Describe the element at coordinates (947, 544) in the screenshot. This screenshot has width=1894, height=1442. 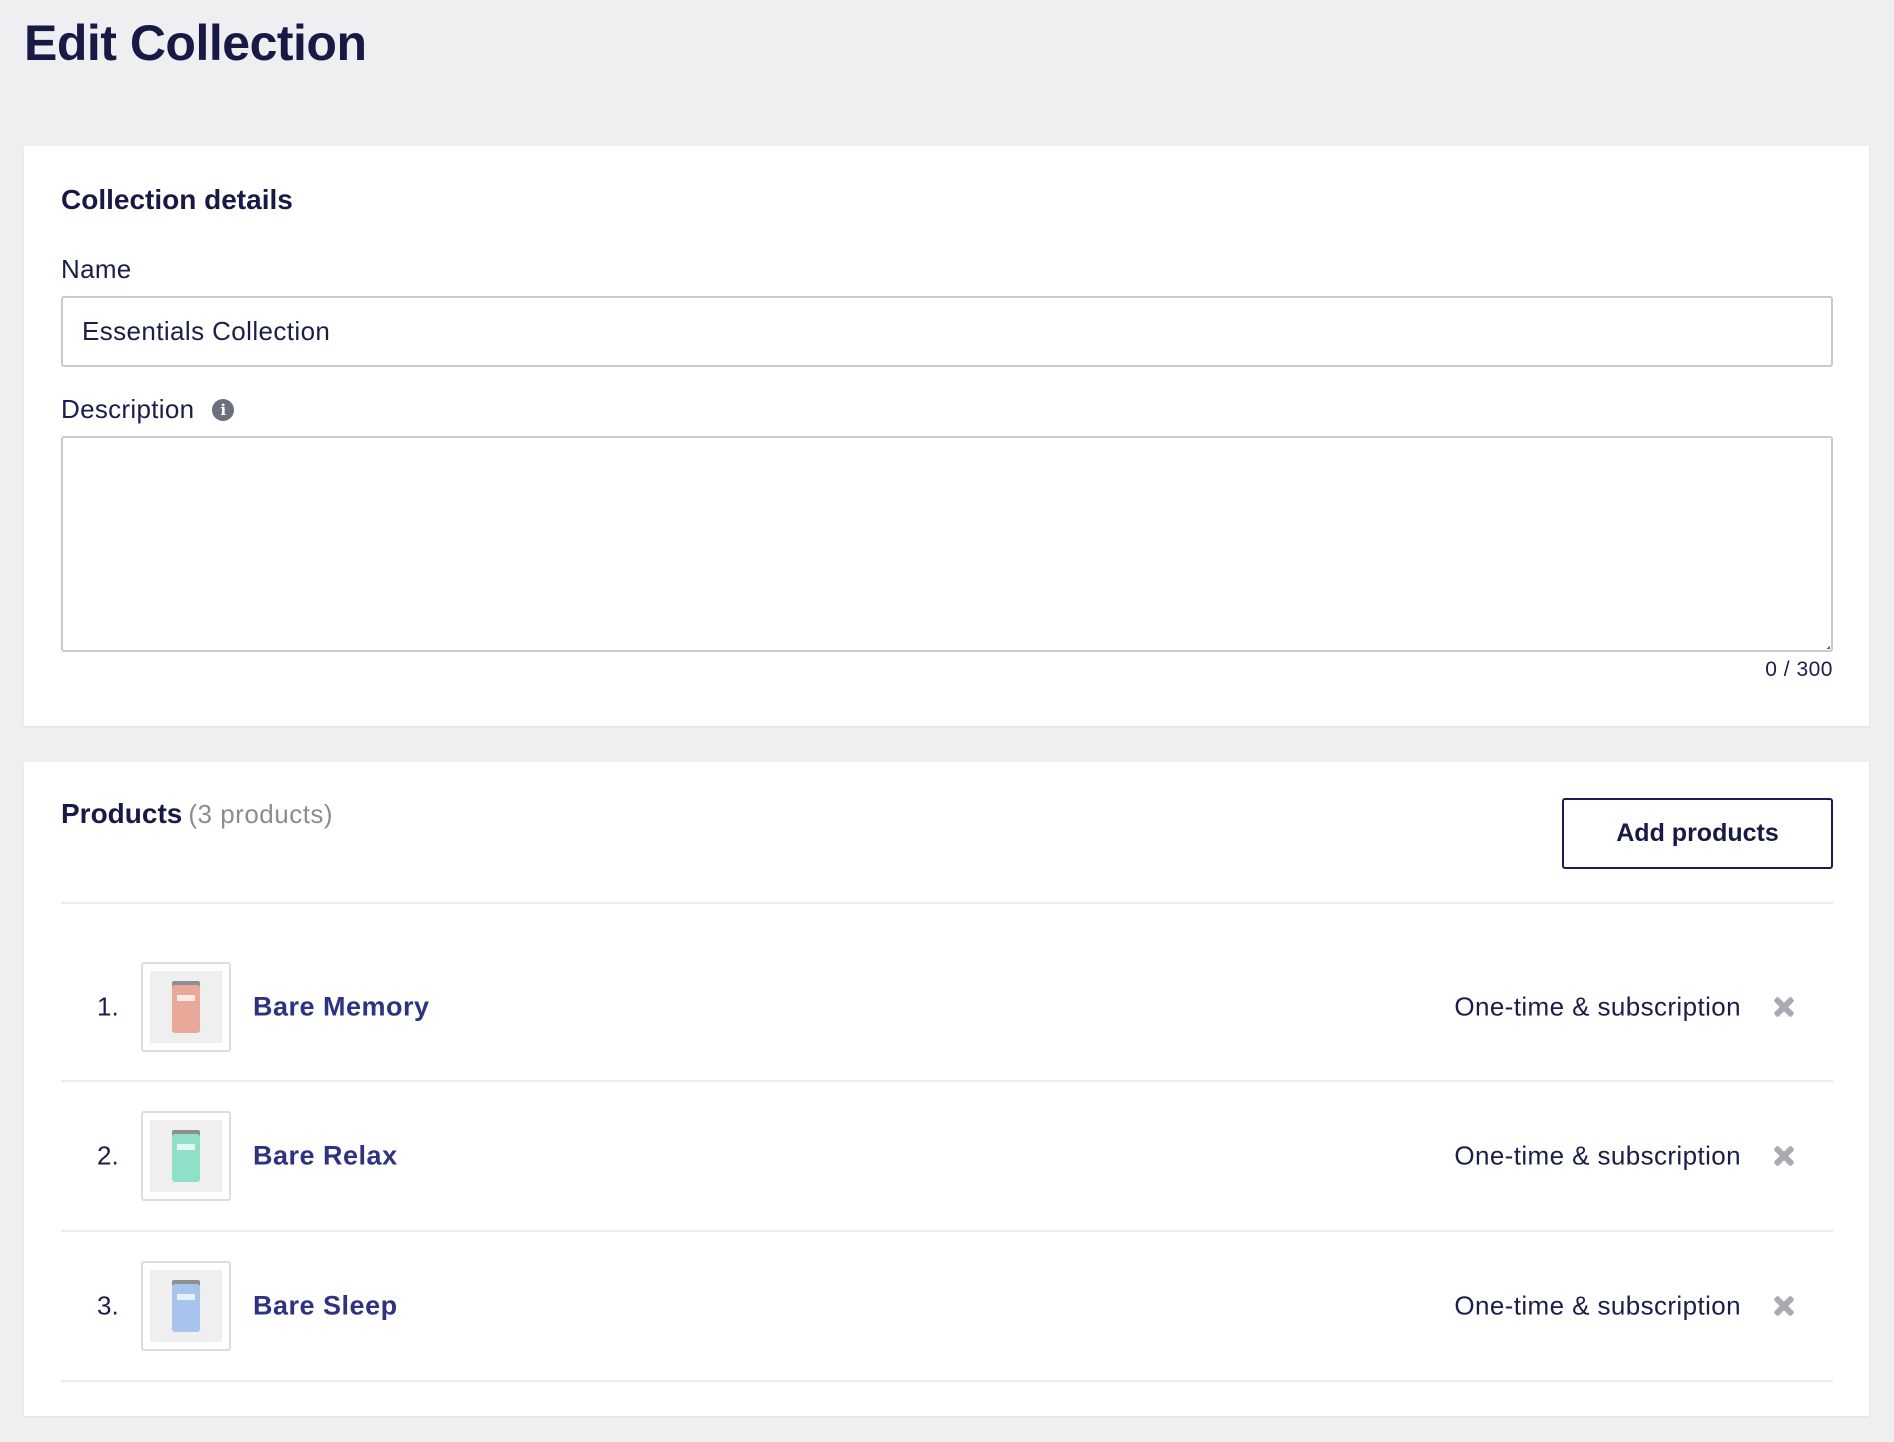
I see `description-textarea` at that location.